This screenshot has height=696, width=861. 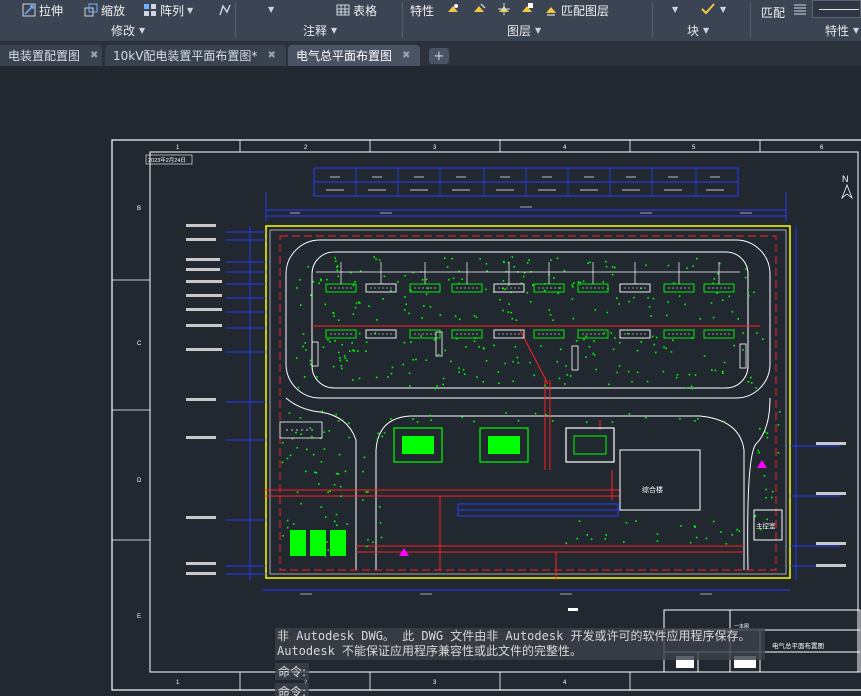 I want to click on modify-panel-title: 修改 ▼, so click(x=128, y=30).